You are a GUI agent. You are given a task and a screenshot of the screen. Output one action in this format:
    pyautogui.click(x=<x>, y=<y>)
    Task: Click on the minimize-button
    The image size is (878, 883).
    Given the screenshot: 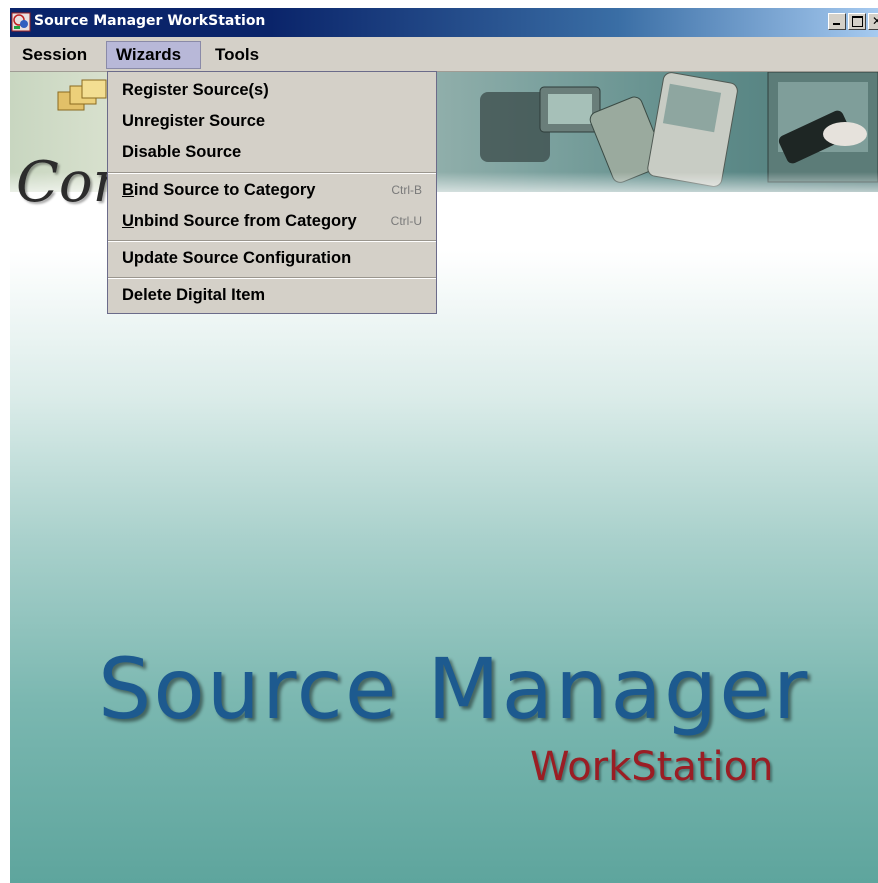 What is the action you would take?
    pyautogui.click(x=837, y=21)
    